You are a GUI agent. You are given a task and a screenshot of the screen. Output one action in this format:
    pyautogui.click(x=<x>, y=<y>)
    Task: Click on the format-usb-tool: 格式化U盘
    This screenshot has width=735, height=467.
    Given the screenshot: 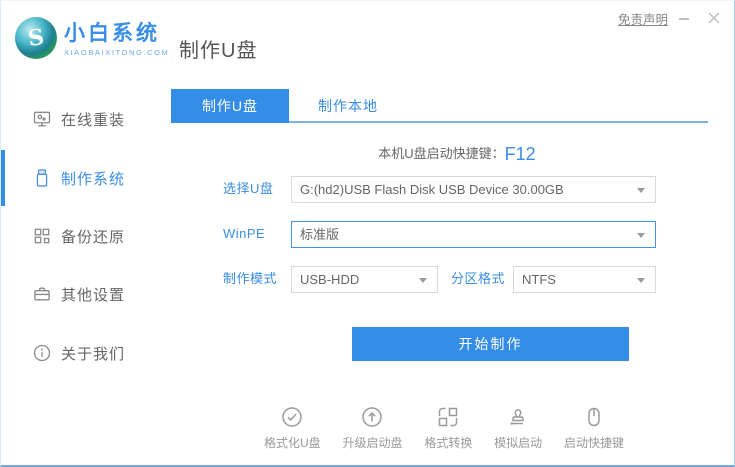 What is the action you would take?
    pyautogui.click(x=292, y=428)
    